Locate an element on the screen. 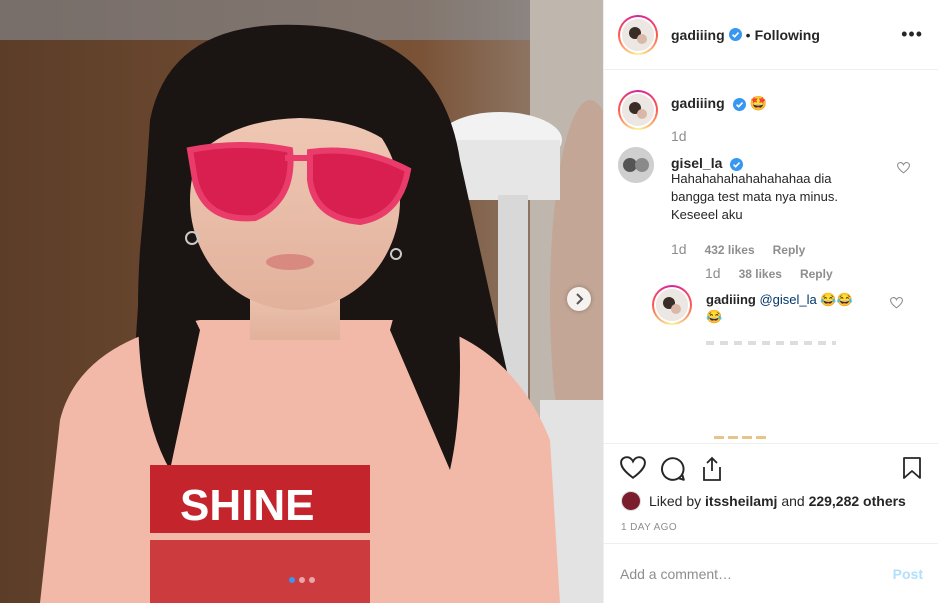 This screenshot has height=603, width=938. caption: gadiiing 🤩 is located at coordinates (719, 103).